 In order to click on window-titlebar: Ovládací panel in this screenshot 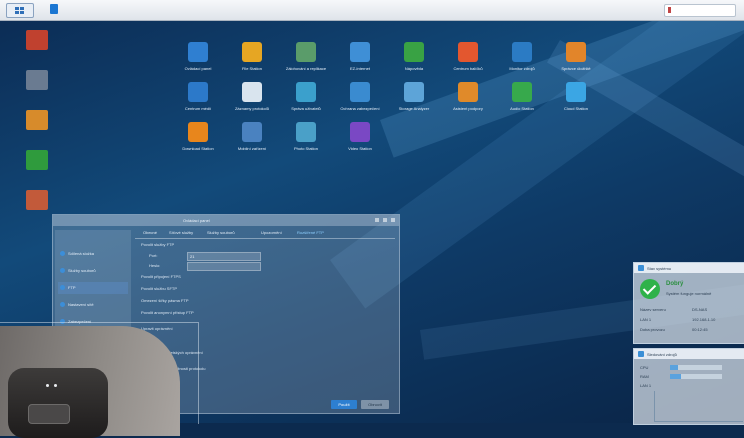, I will do `click(226, 220)`.